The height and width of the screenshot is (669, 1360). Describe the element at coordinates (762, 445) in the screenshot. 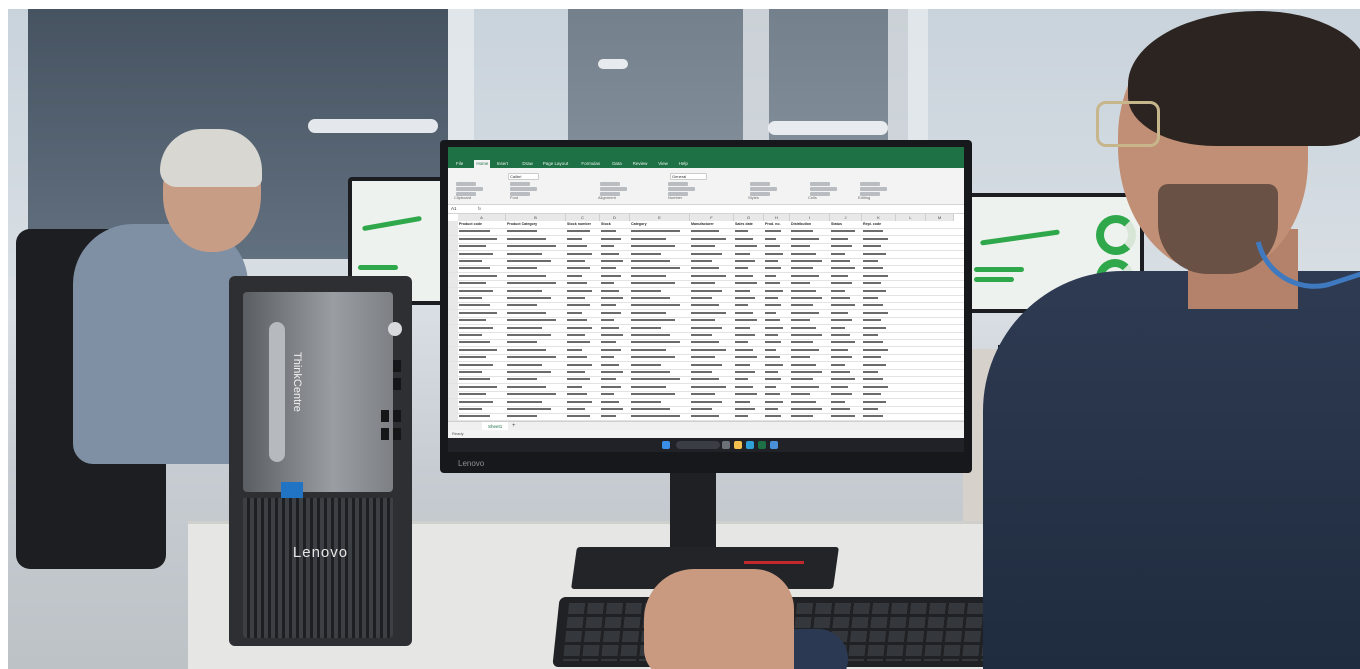

I see `excel-icon` at that location.